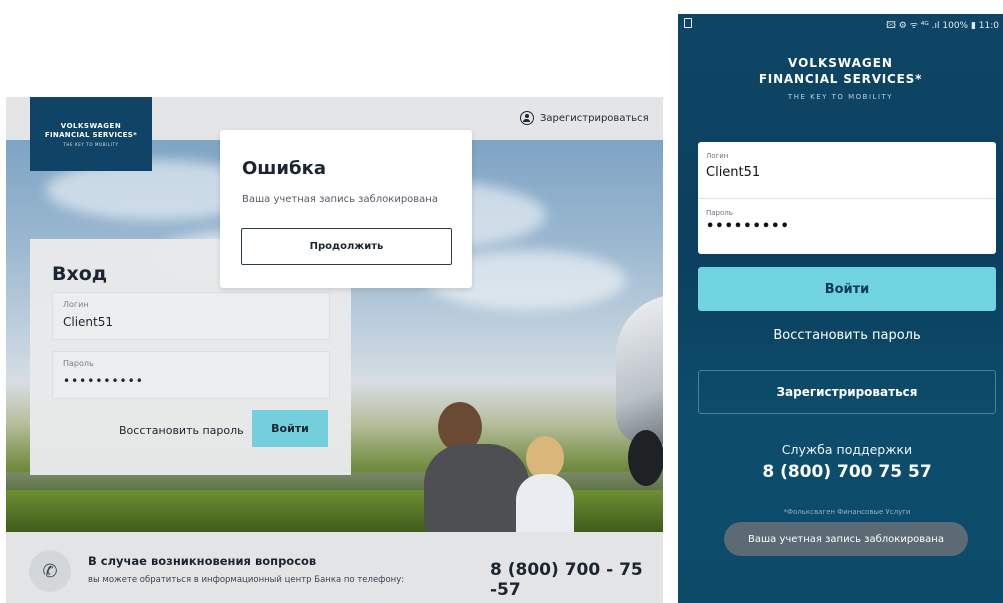  What do you see at coordinates (840, 63) in the screenshot?
I see `mobile-logo-line-1: VOLKSWAGEN` at bounding box center [840, 63].